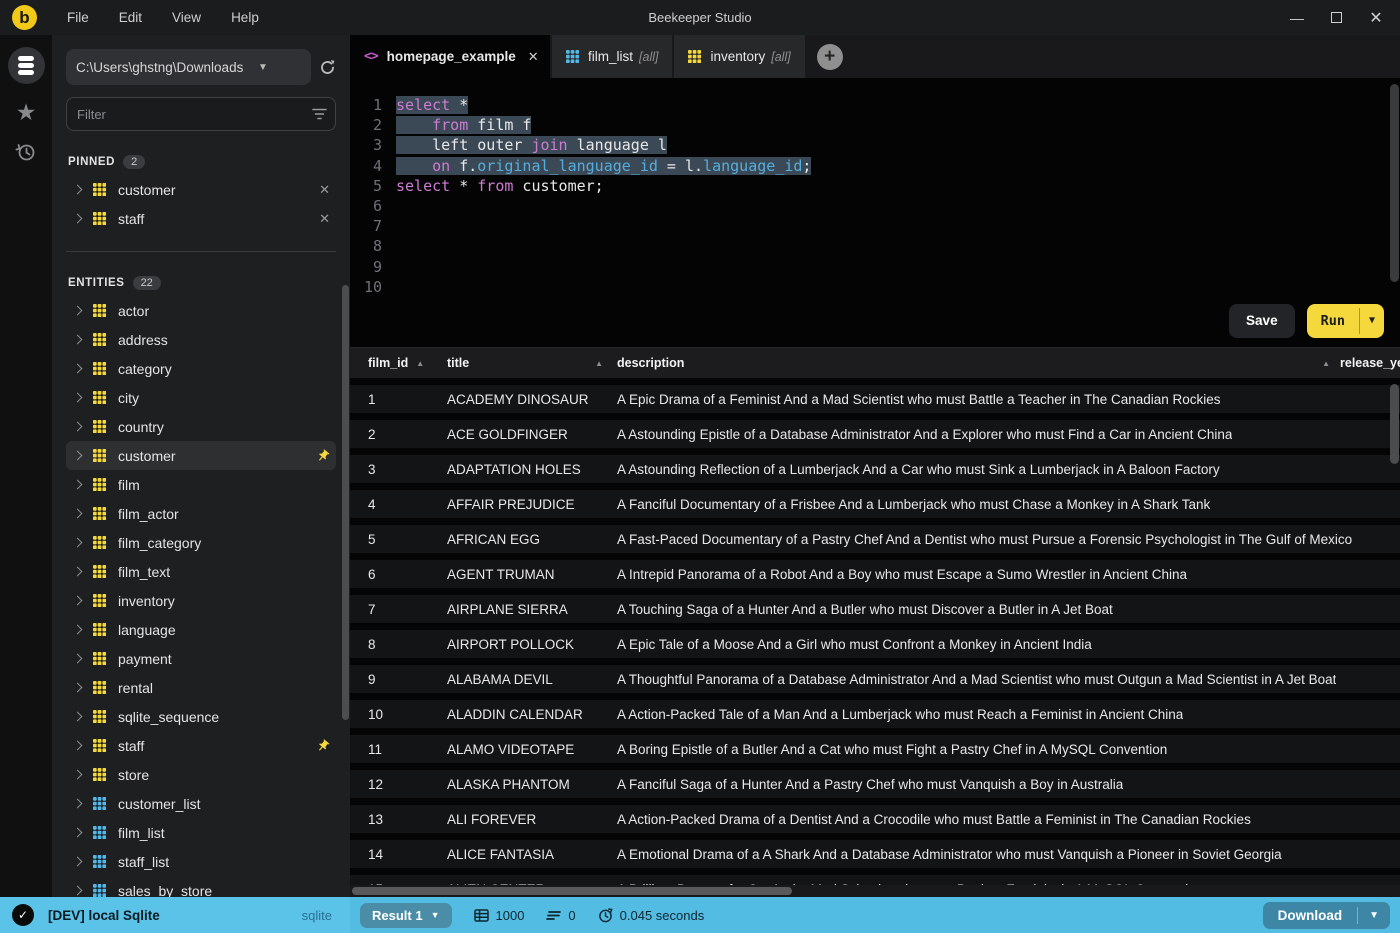  I want to click on run-button: Run ▼, so click(1345, 320).